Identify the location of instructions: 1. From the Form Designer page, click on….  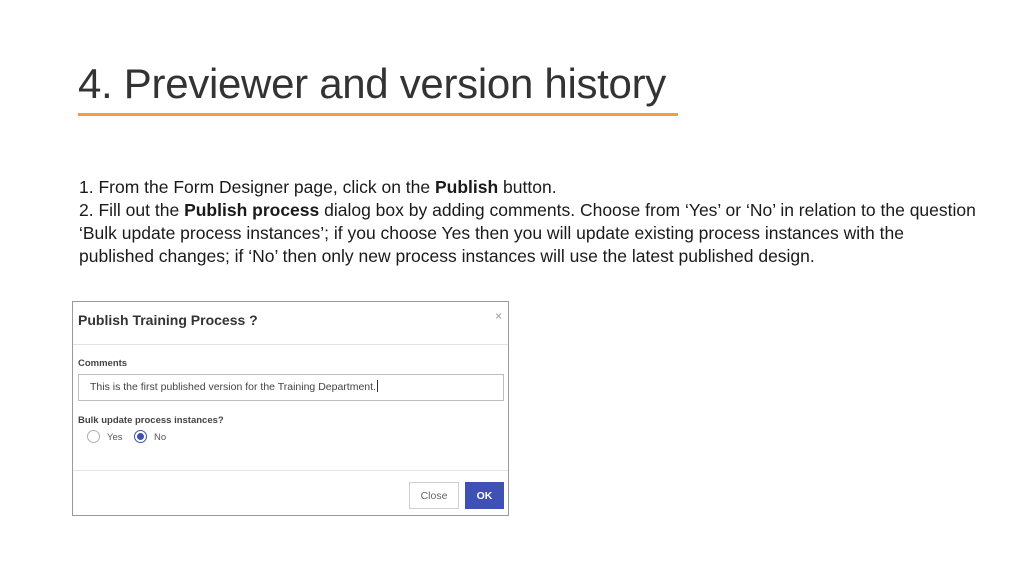
(529, 222).